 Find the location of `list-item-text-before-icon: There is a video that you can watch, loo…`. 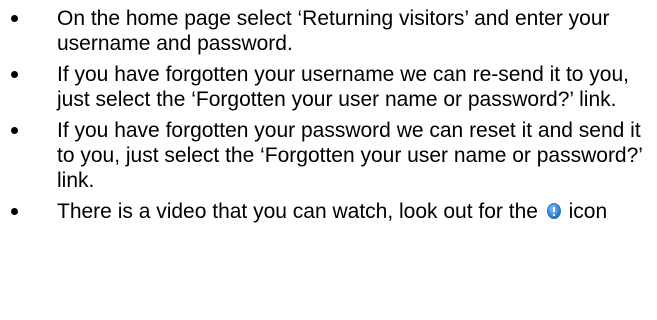

list-item-text-before-icon: There is a video that you can watch, loo… is located at coordinates (297, 211).